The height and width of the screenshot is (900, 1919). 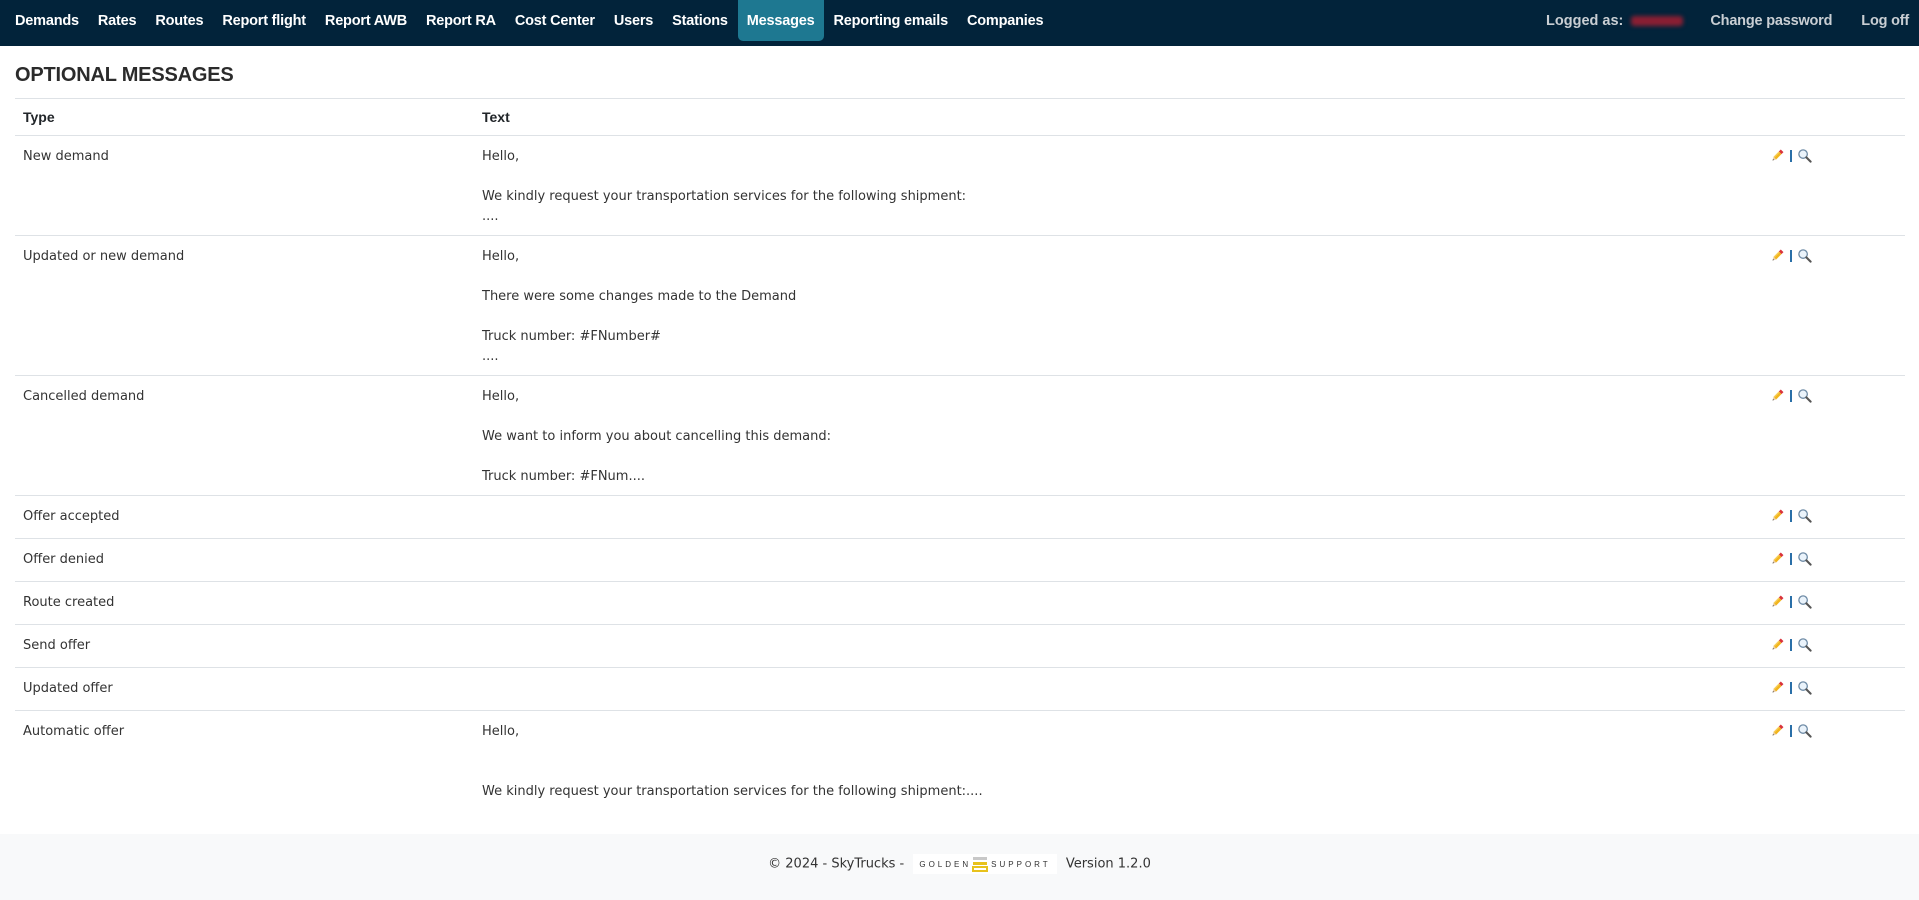 I want to click on message-type: Send offer, so click(x=244, y=646).